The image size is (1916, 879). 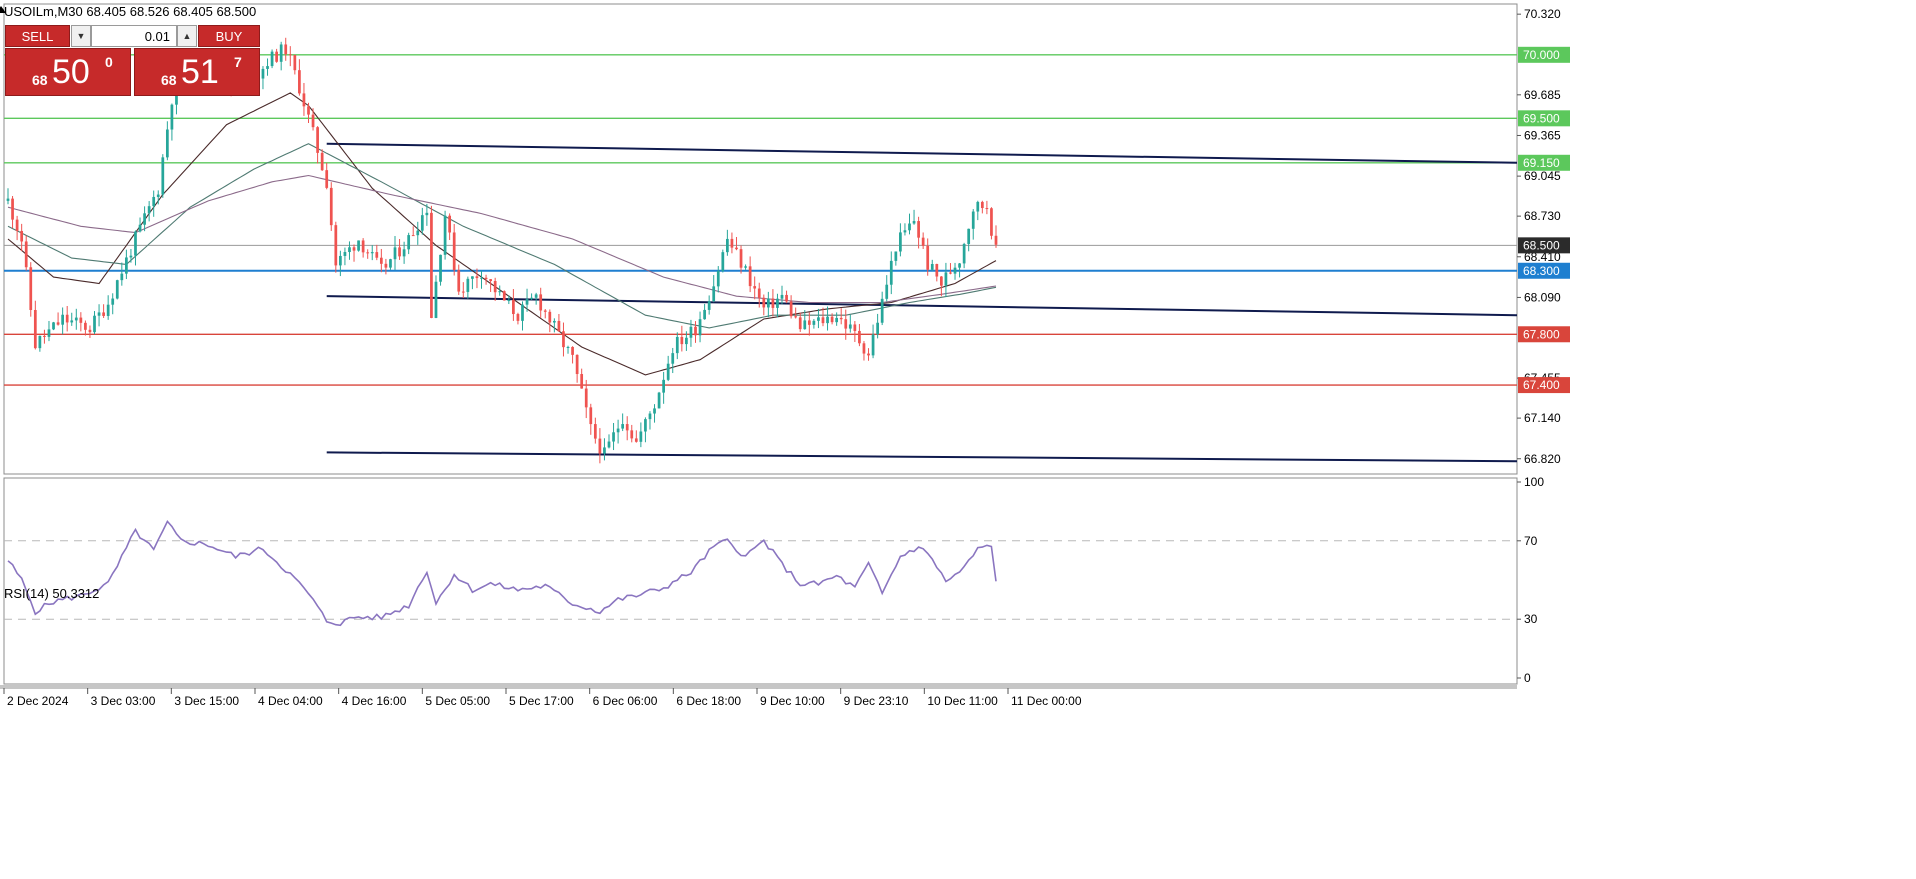 I want to click on rsi-tick-label: 70, so click(x=1531, y=541).